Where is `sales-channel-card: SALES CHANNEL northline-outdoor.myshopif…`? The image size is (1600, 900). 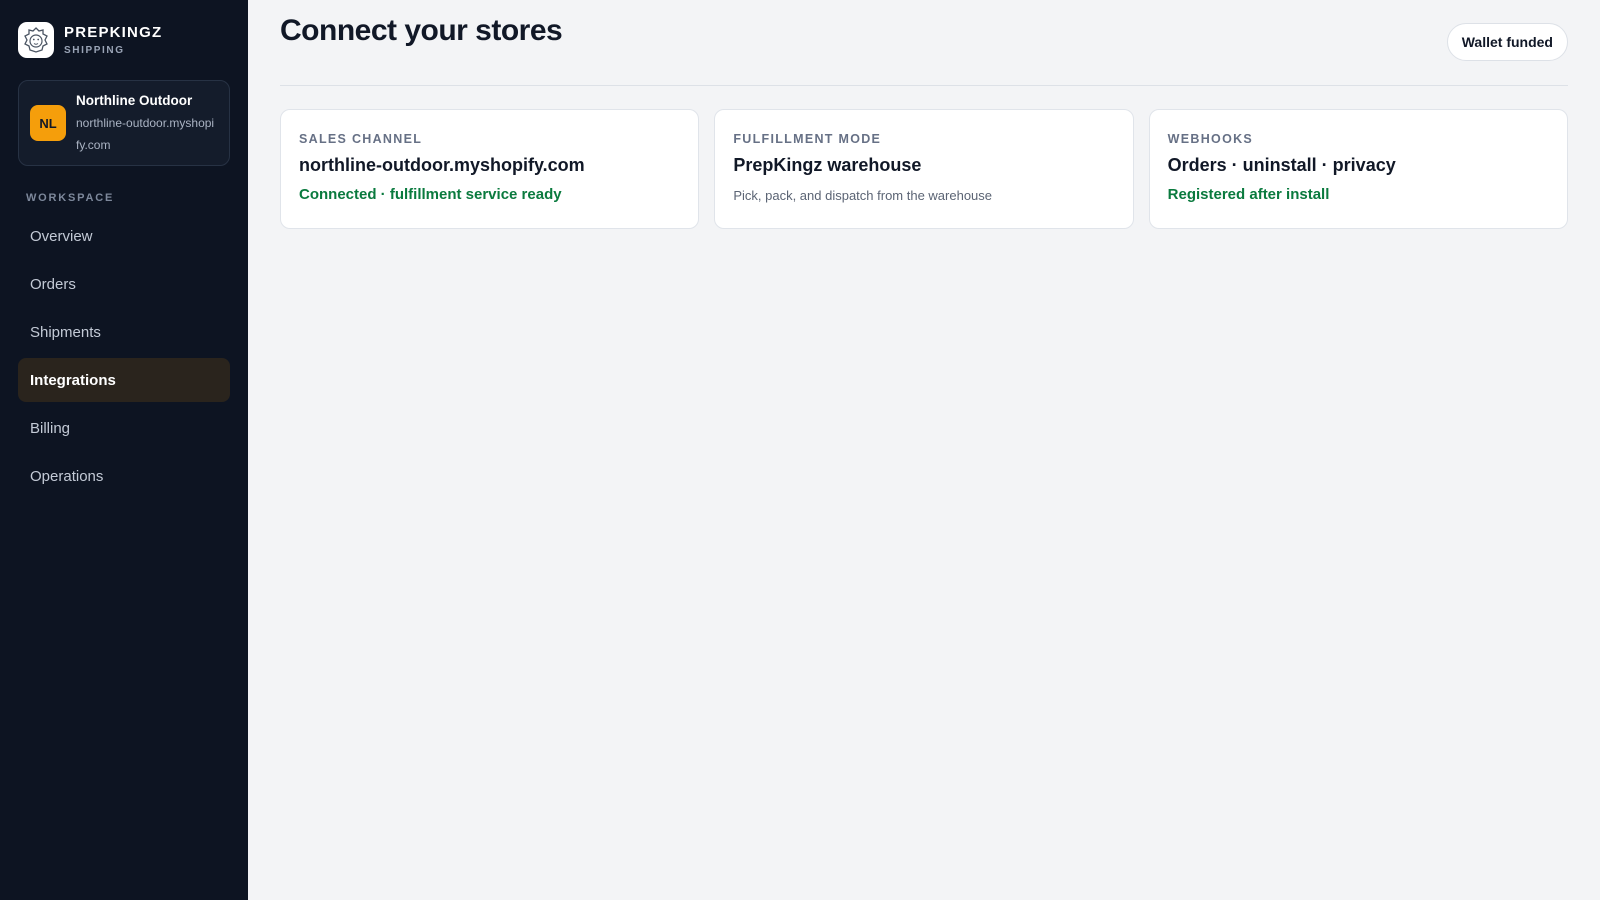
sales-channel-card: SALES CHANNEL northline-outdoor.myshopif… is located at coordinates (490, 169).